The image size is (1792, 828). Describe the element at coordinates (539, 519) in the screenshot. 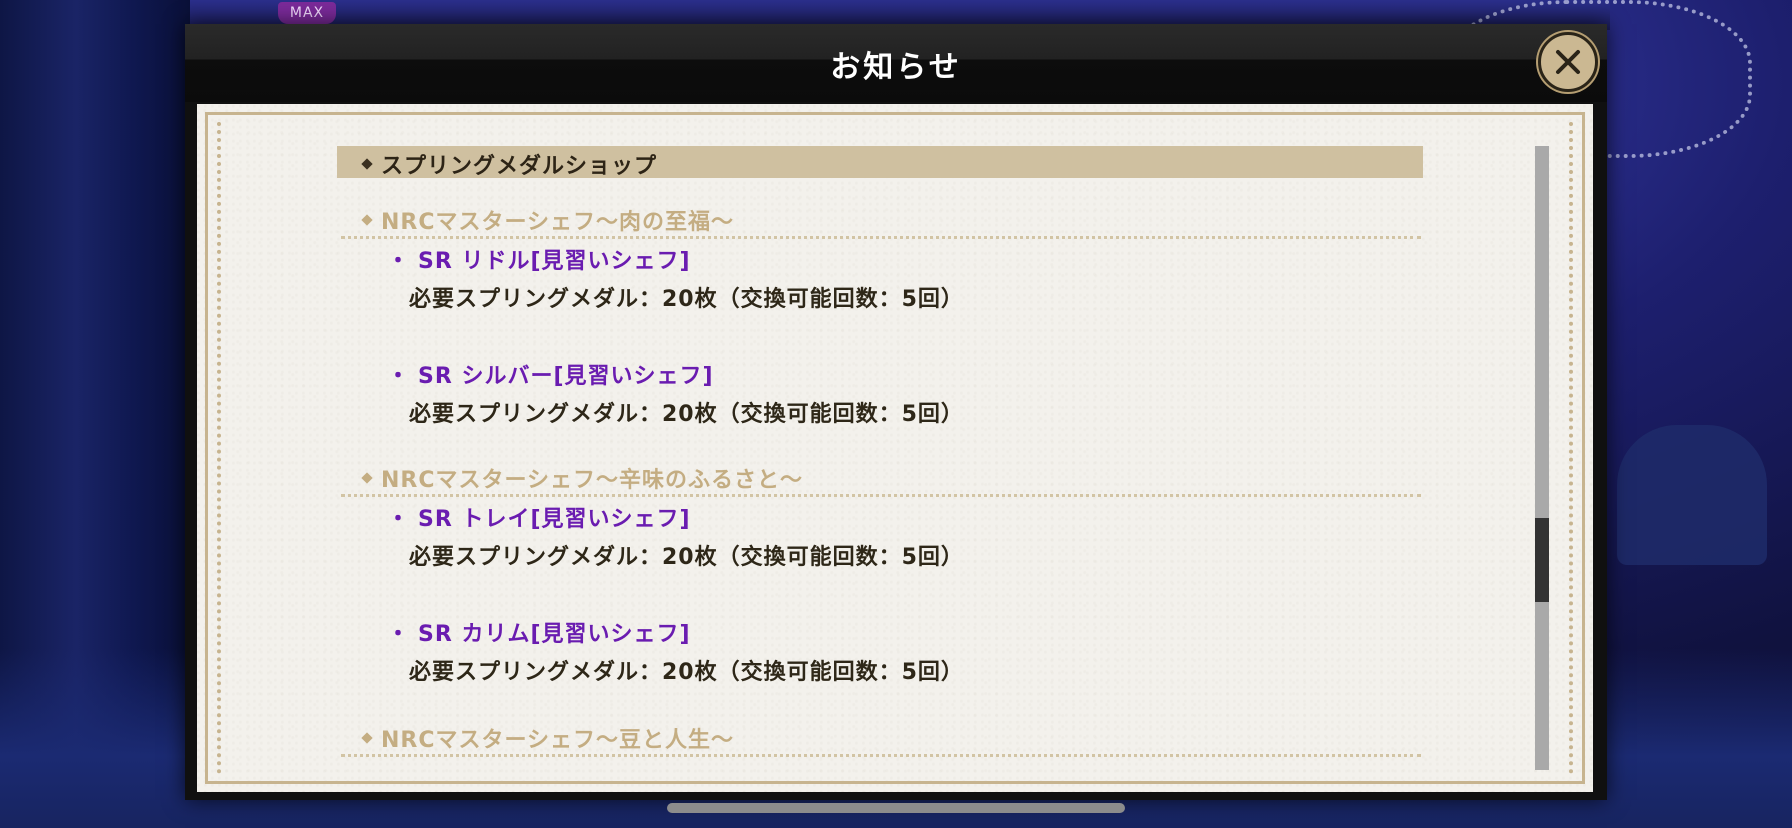

I see `list-item-name: ・ SR トレイ[見習いシェフ]` at that location.